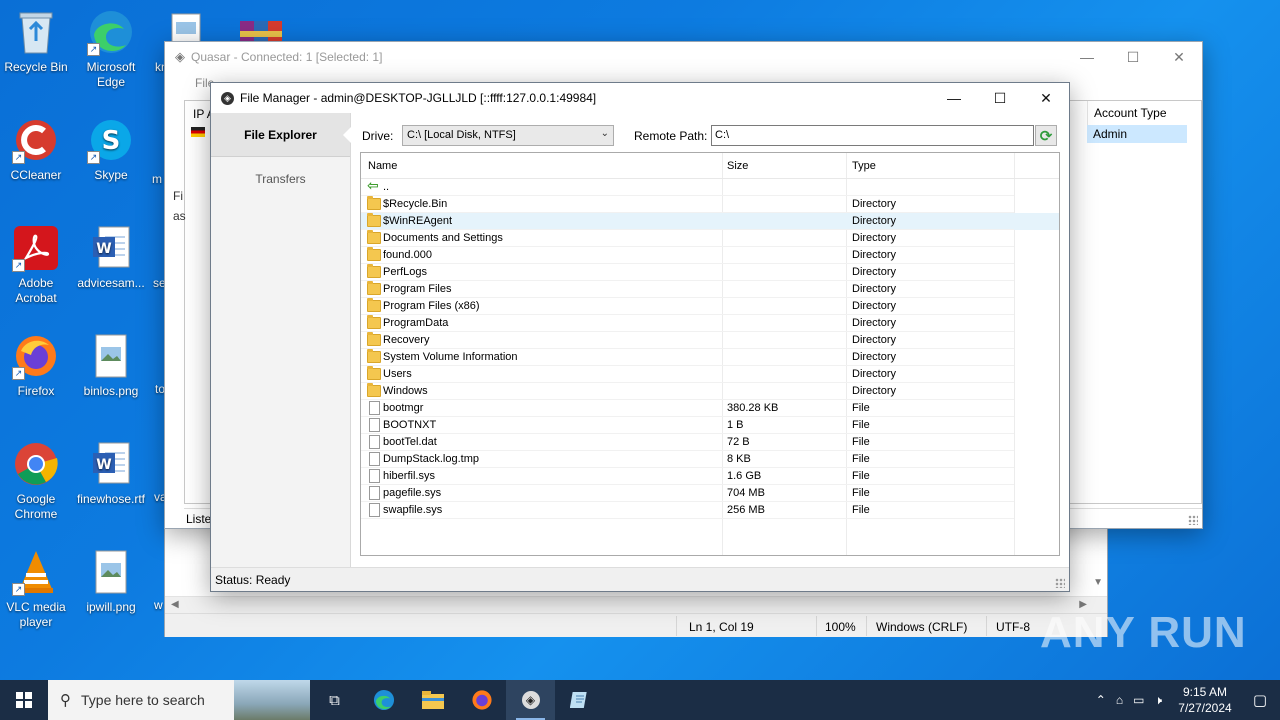 This screenshot has height=720, width=1280. What do you see at coordinates (1119, 700) in the screenshot?
I see `network-icon: ⌂` at bounding box center [1119, 700].